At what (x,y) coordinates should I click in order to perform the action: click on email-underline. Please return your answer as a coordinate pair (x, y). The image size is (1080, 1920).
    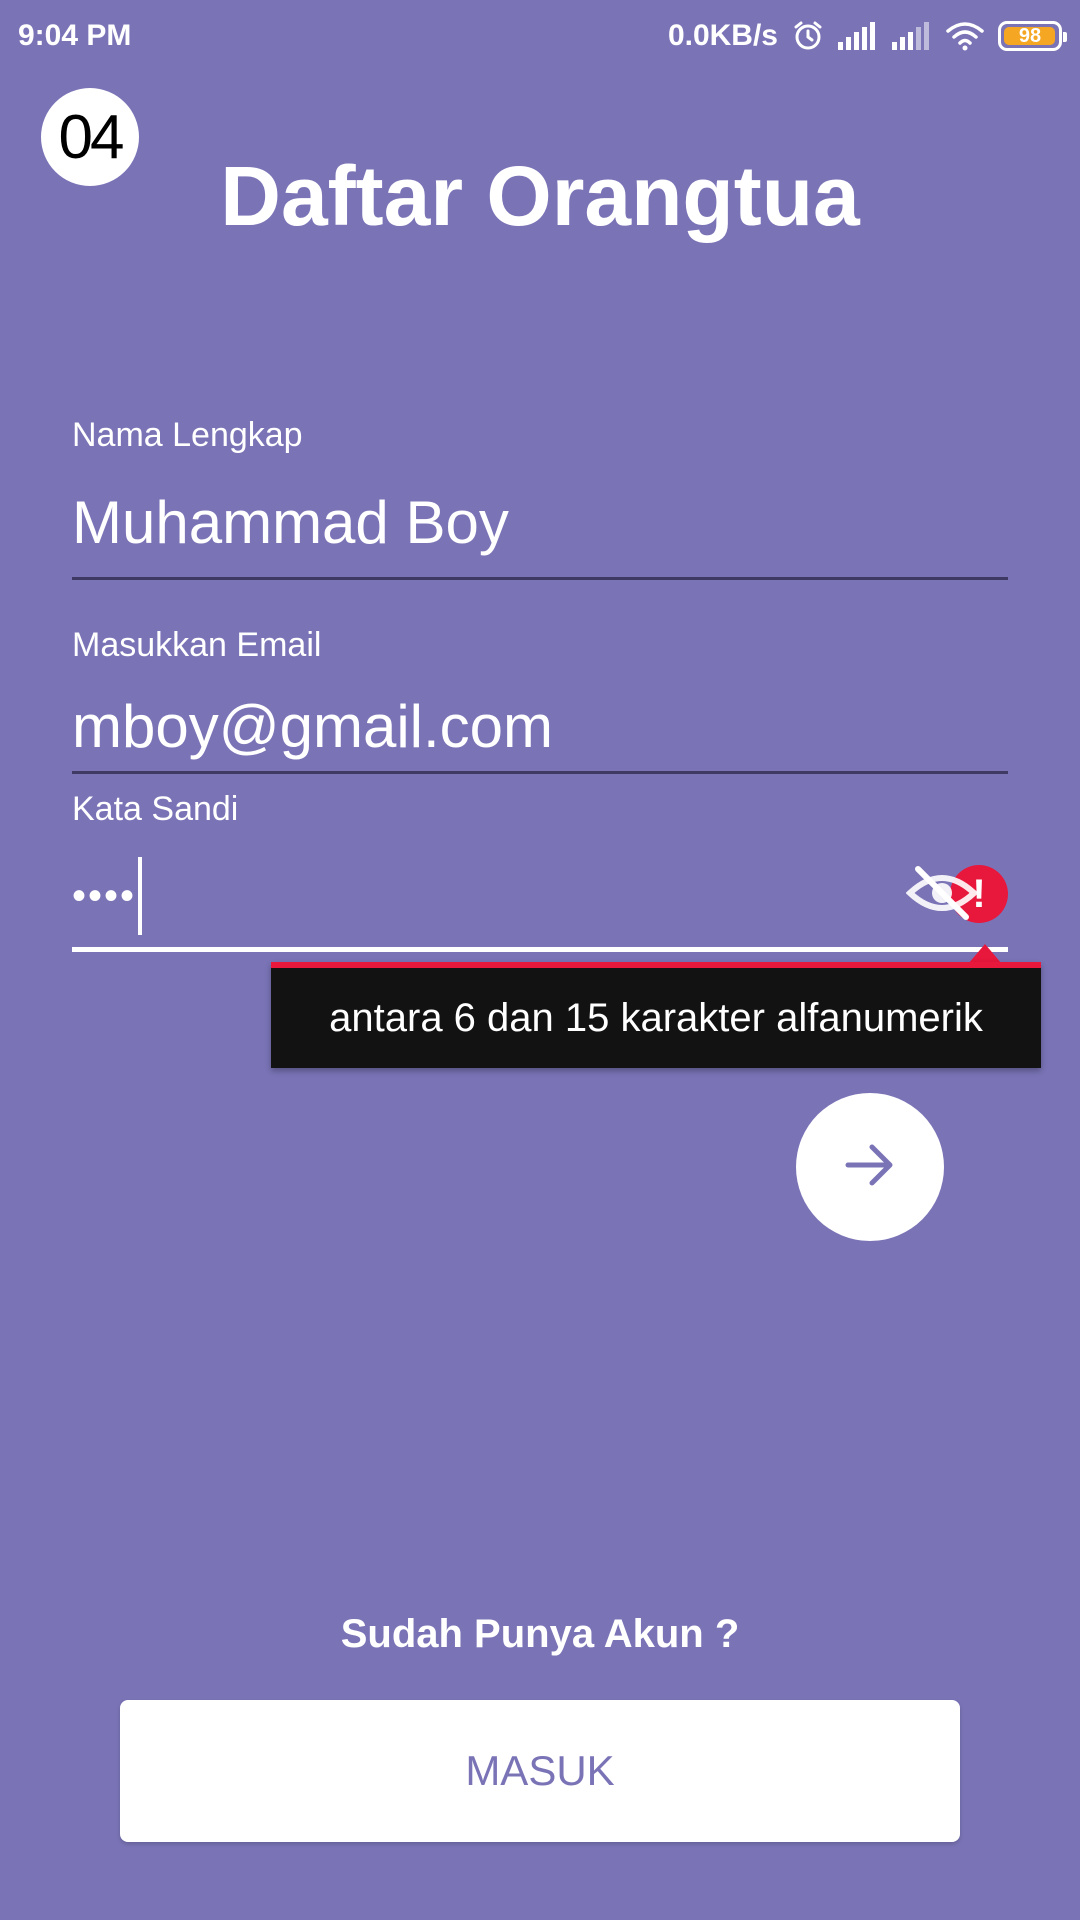
    Looking at the image, I should click on (540, 772).